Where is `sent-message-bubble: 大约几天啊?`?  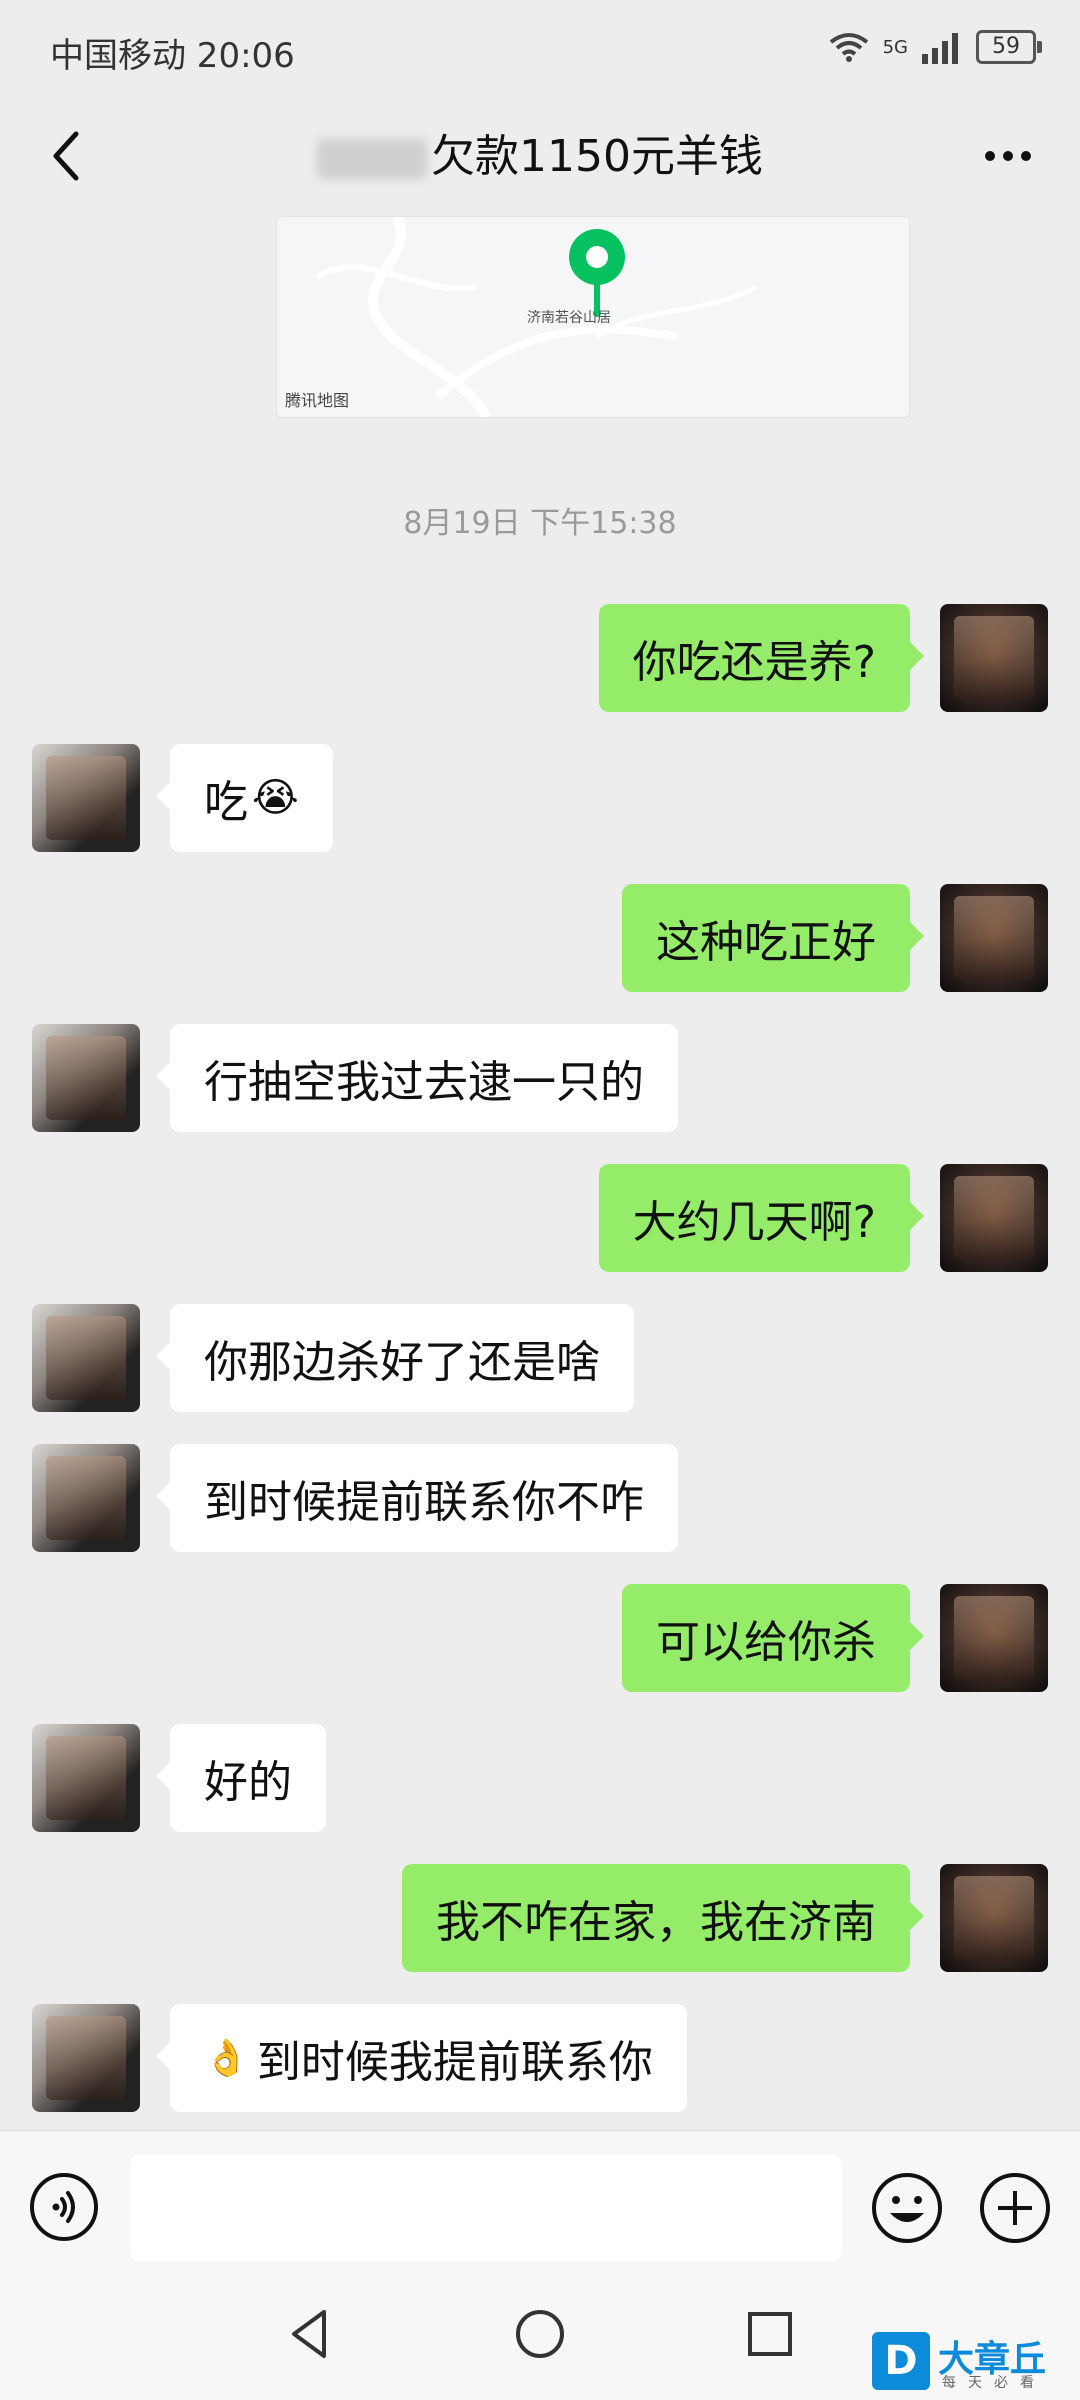
sent-message-bubble: 大约几天啊? is located at coordinates (761, 1218).